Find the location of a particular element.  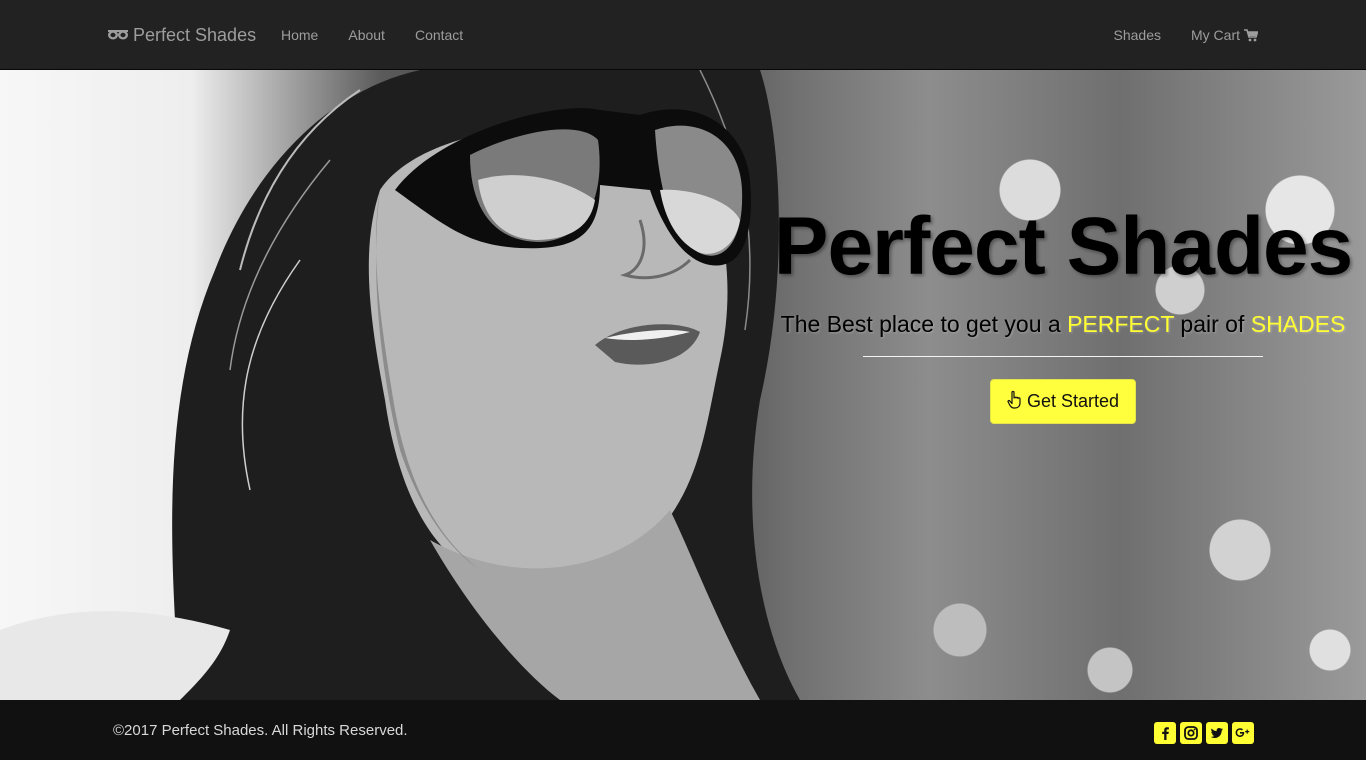

nav-link-cart: My Cart is located at coordinates (1224, 35).